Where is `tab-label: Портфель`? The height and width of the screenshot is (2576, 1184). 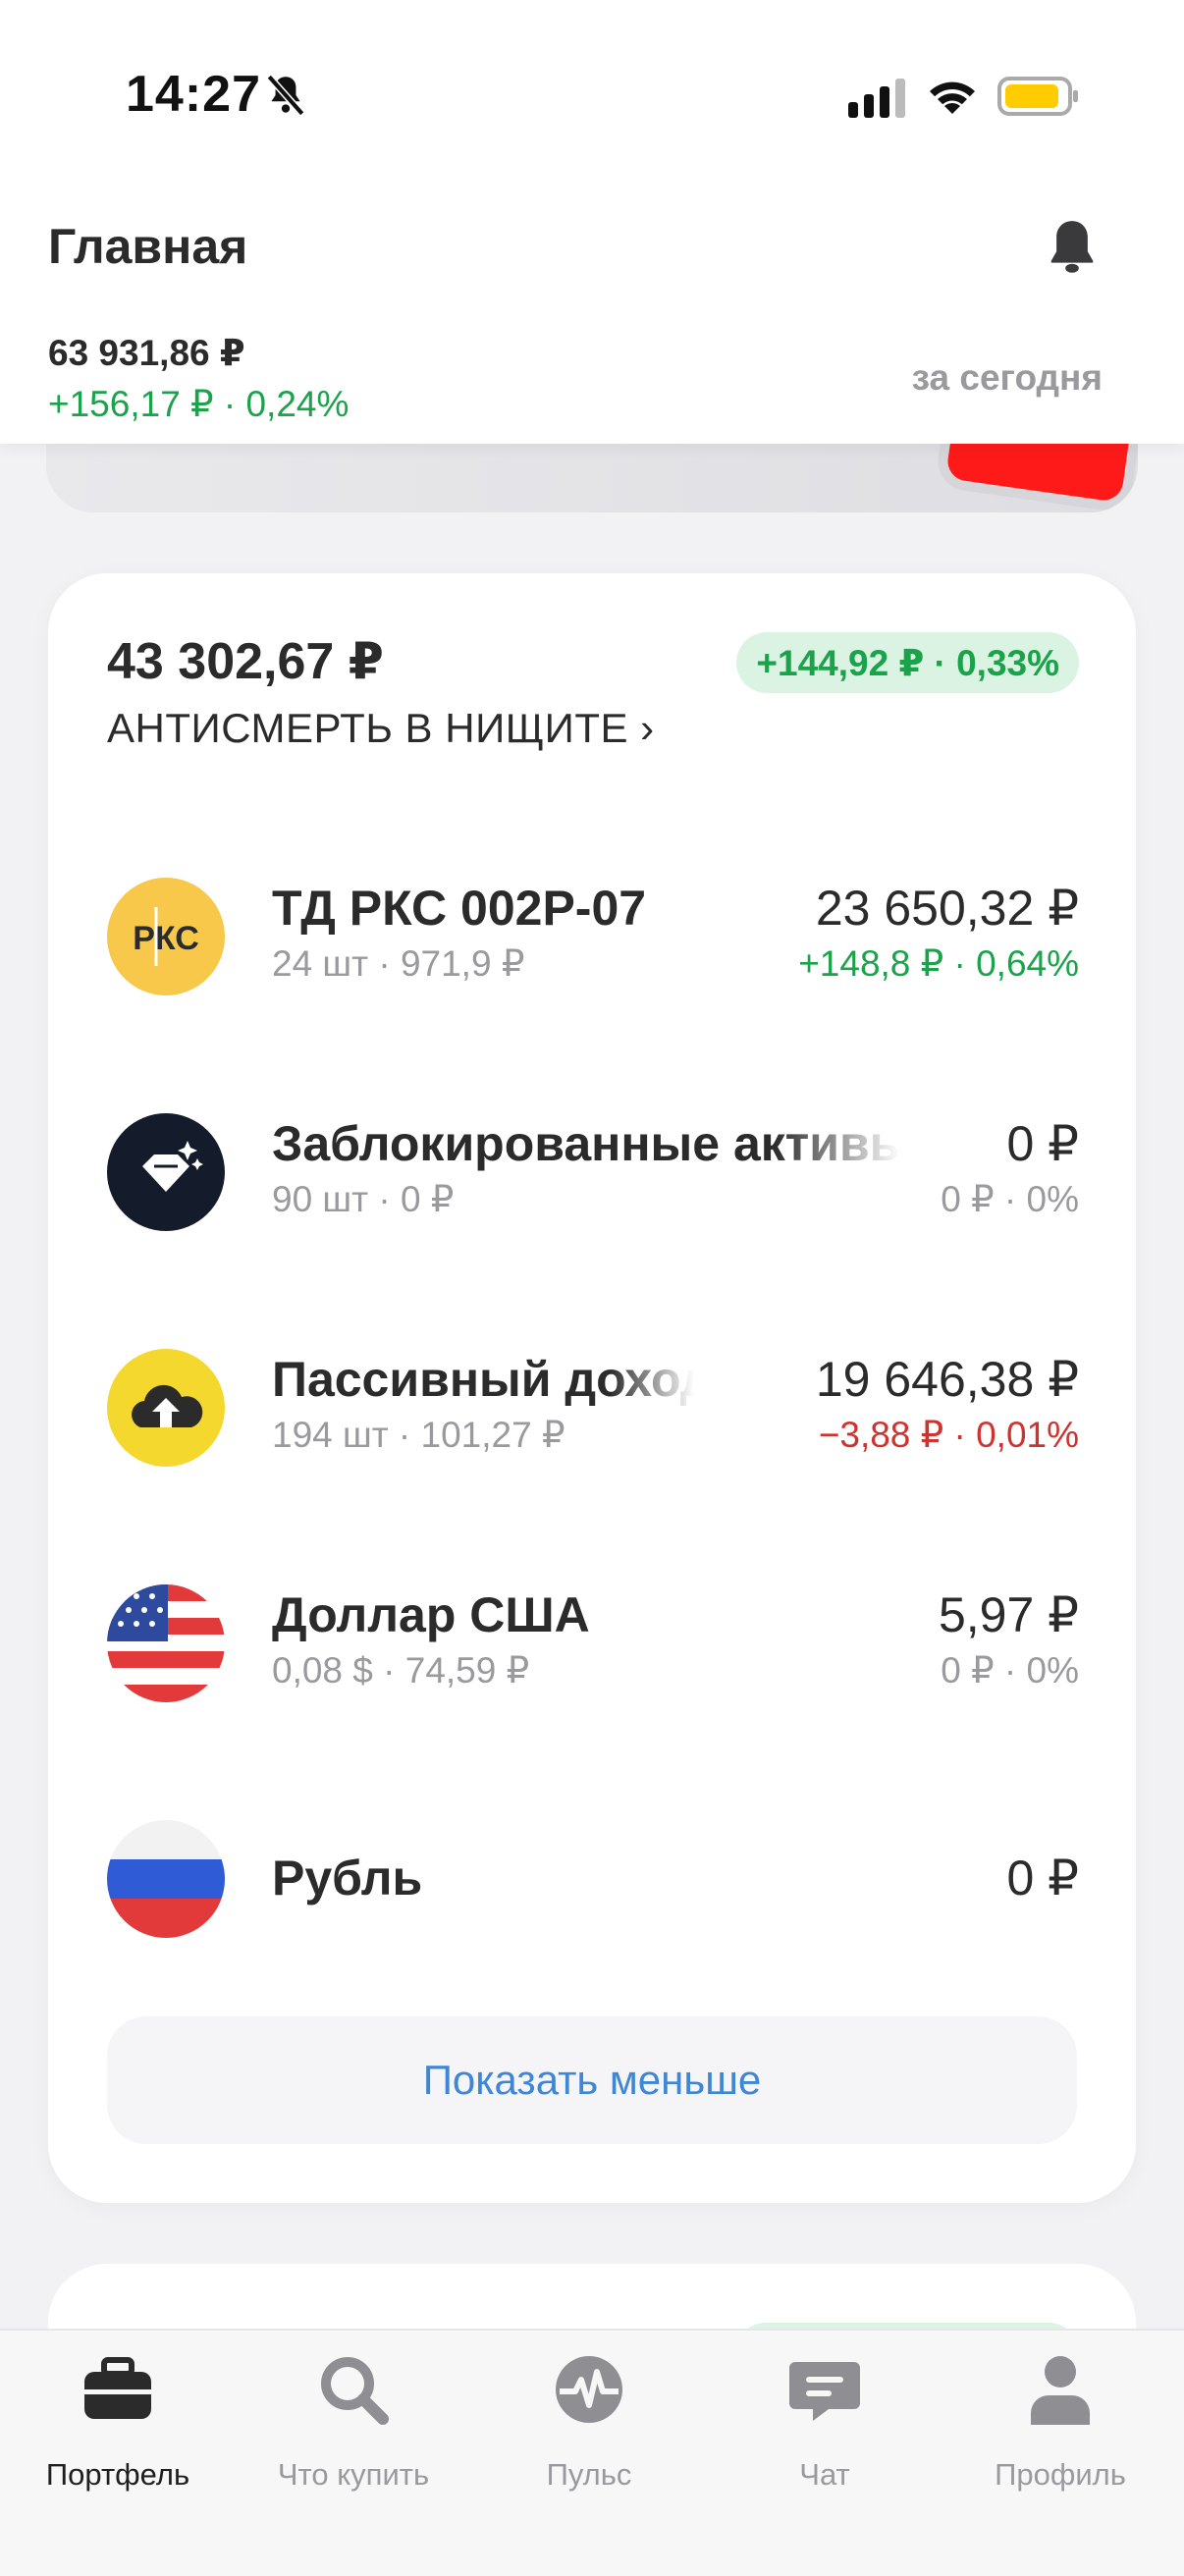 tab-label: Портфель is located at coordinates (117, 2474).